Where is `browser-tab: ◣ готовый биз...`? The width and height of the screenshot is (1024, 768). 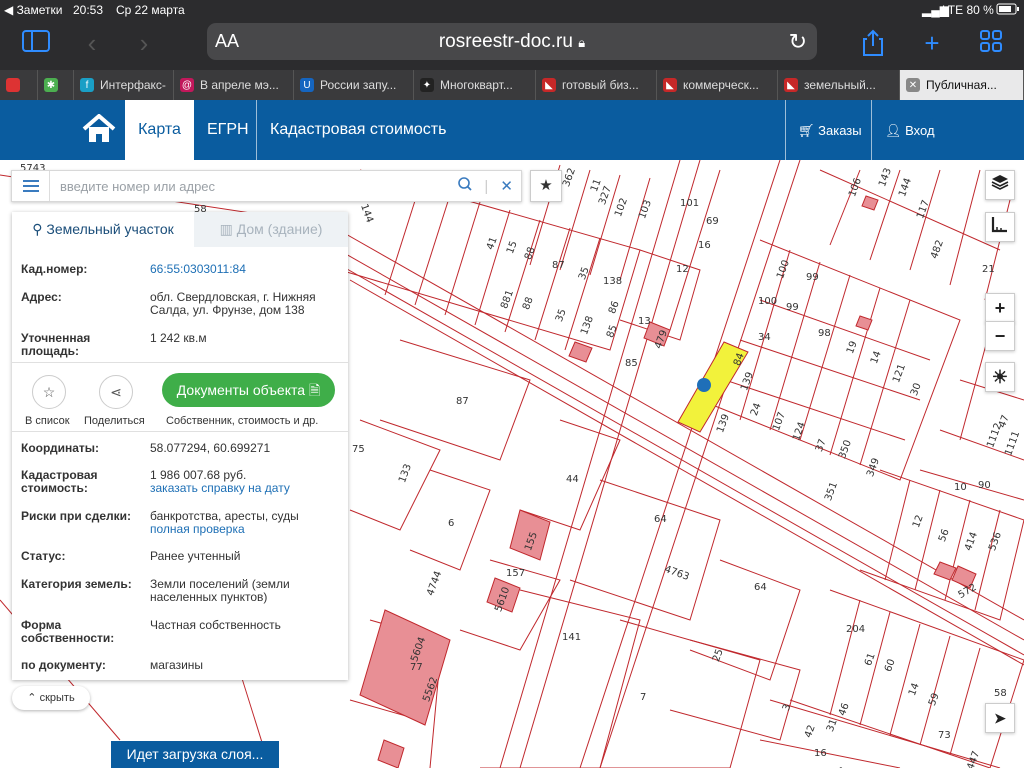 browser-tab: ◣ готовый биз... is located at coordinates (596, 85).